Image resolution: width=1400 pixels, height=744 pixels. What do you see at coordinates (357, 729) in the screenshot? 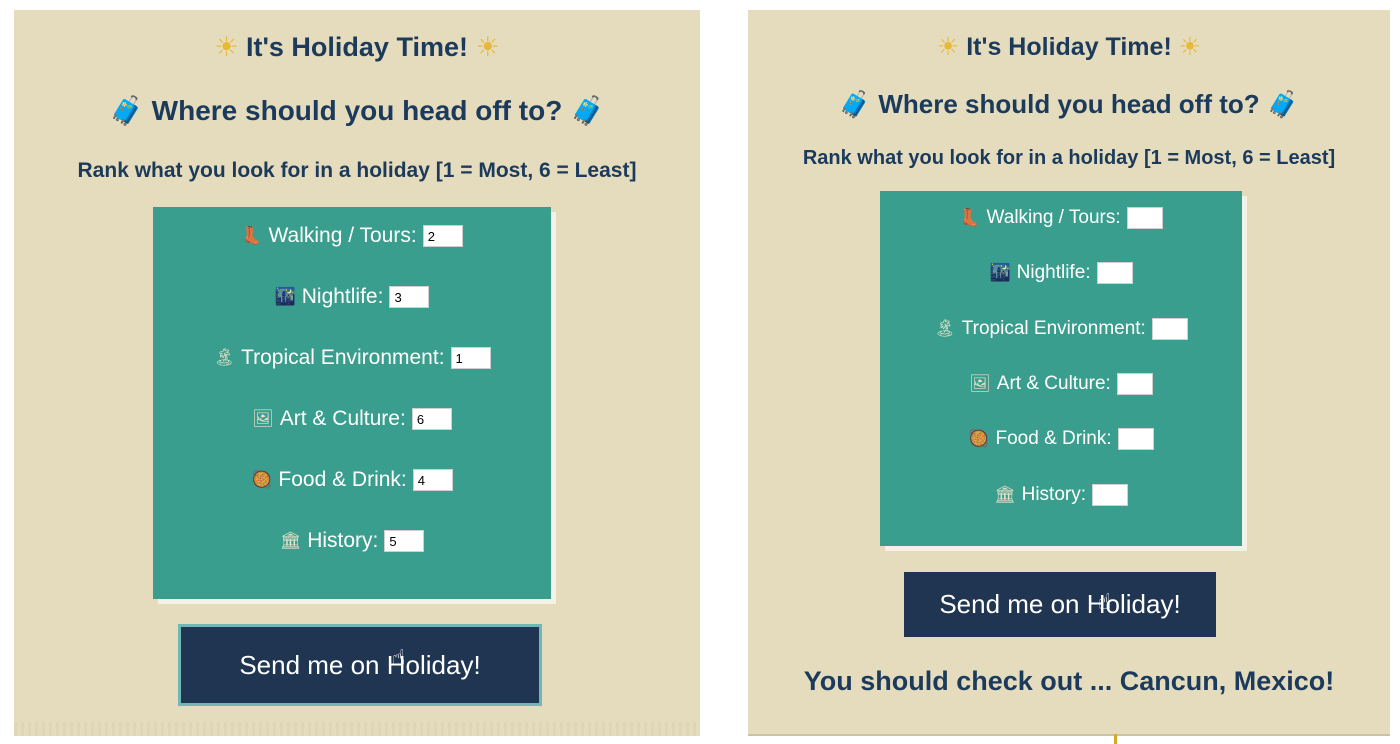
I see `bottom-divider` at bounding box center [357, 729].